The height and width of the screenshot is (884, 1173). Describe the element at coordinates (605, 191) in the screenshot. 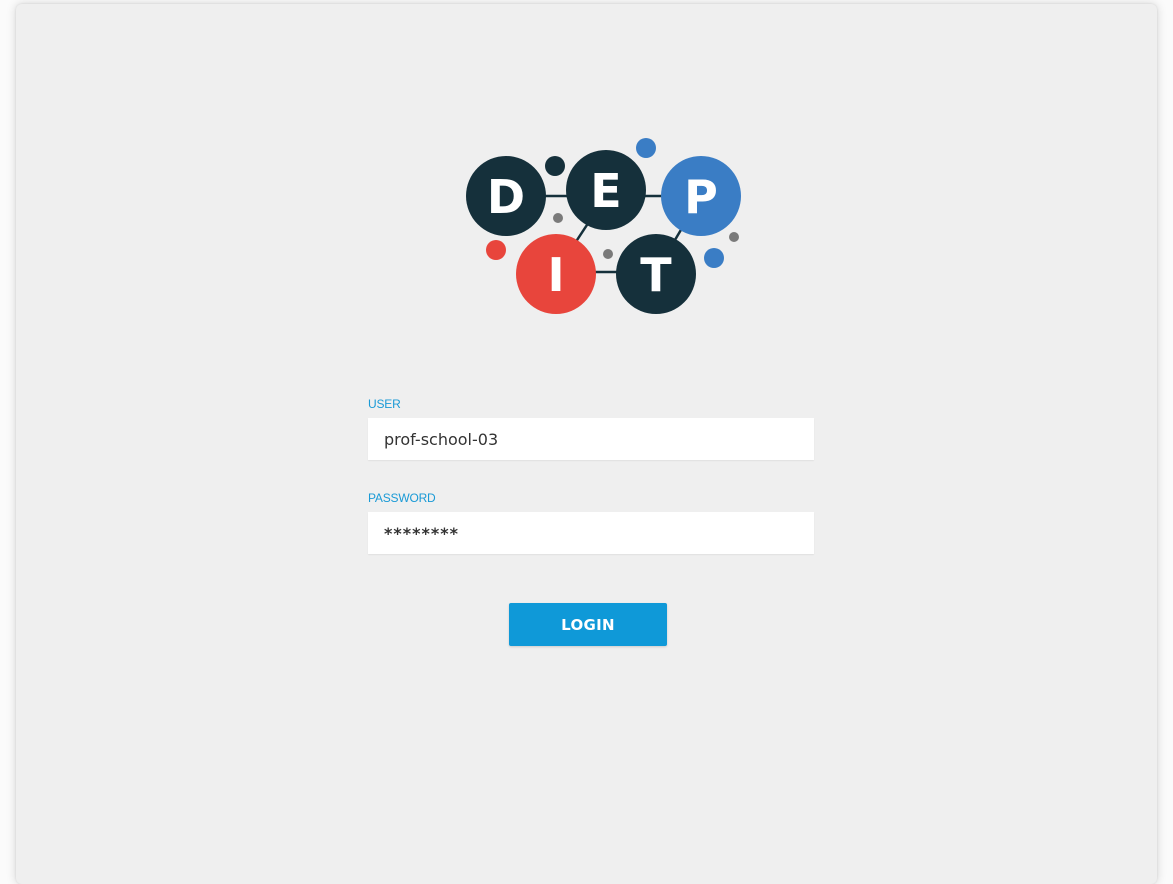

I see `logo-letter-e: E` at that location.